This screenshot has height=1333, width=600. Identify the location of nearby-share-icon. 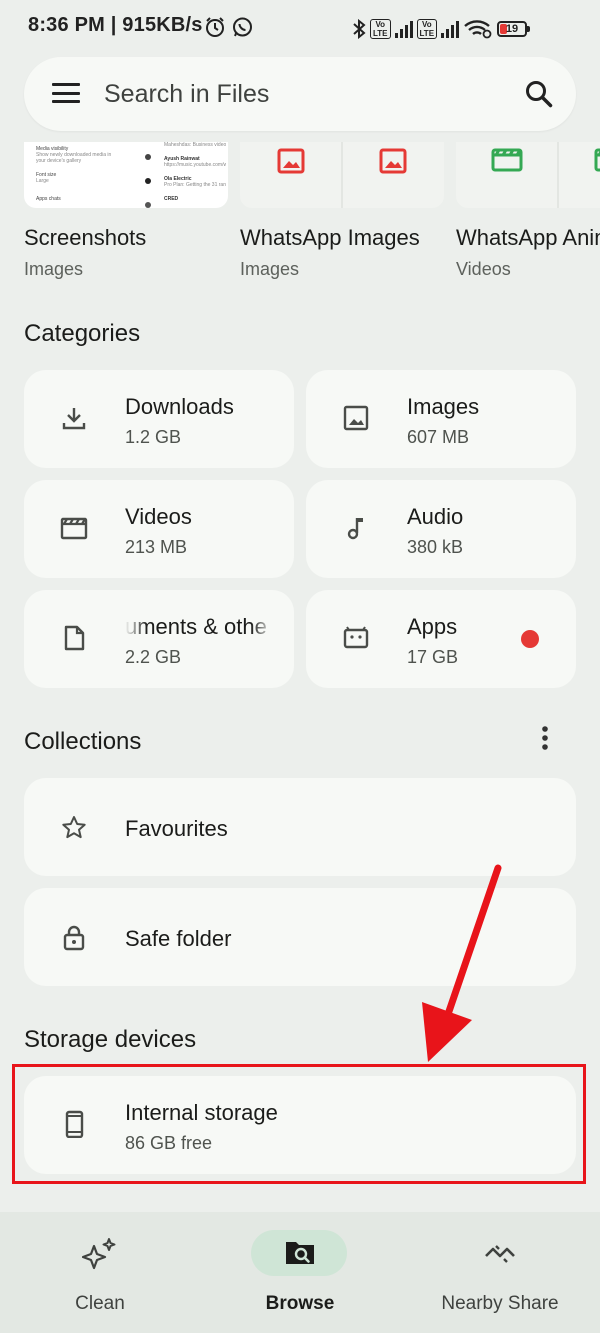
(500, 1254).